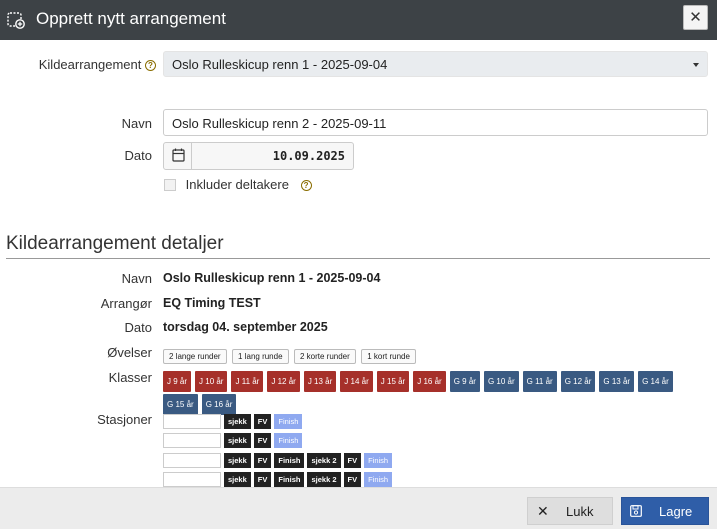  I want to click on close-dialog-button: ✕, so click(695, 17).